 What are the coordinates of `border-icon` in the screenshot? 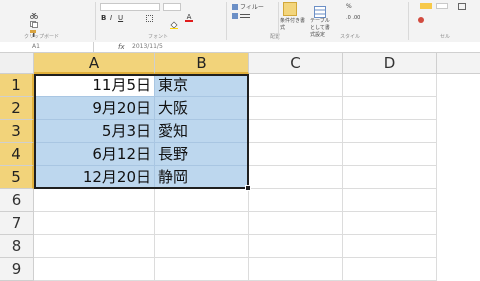 It's located at (149, 18).